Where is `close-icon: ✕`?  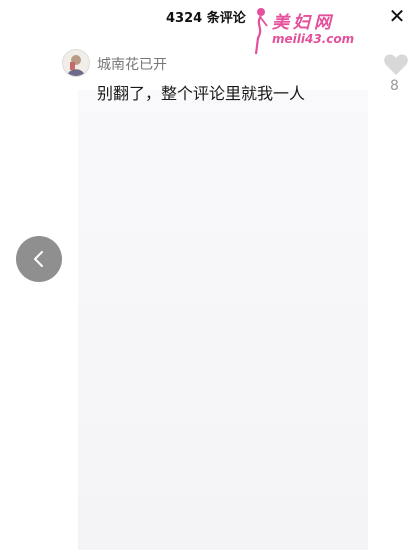
close-icon: ✕ is located at coordinates (397, 16).